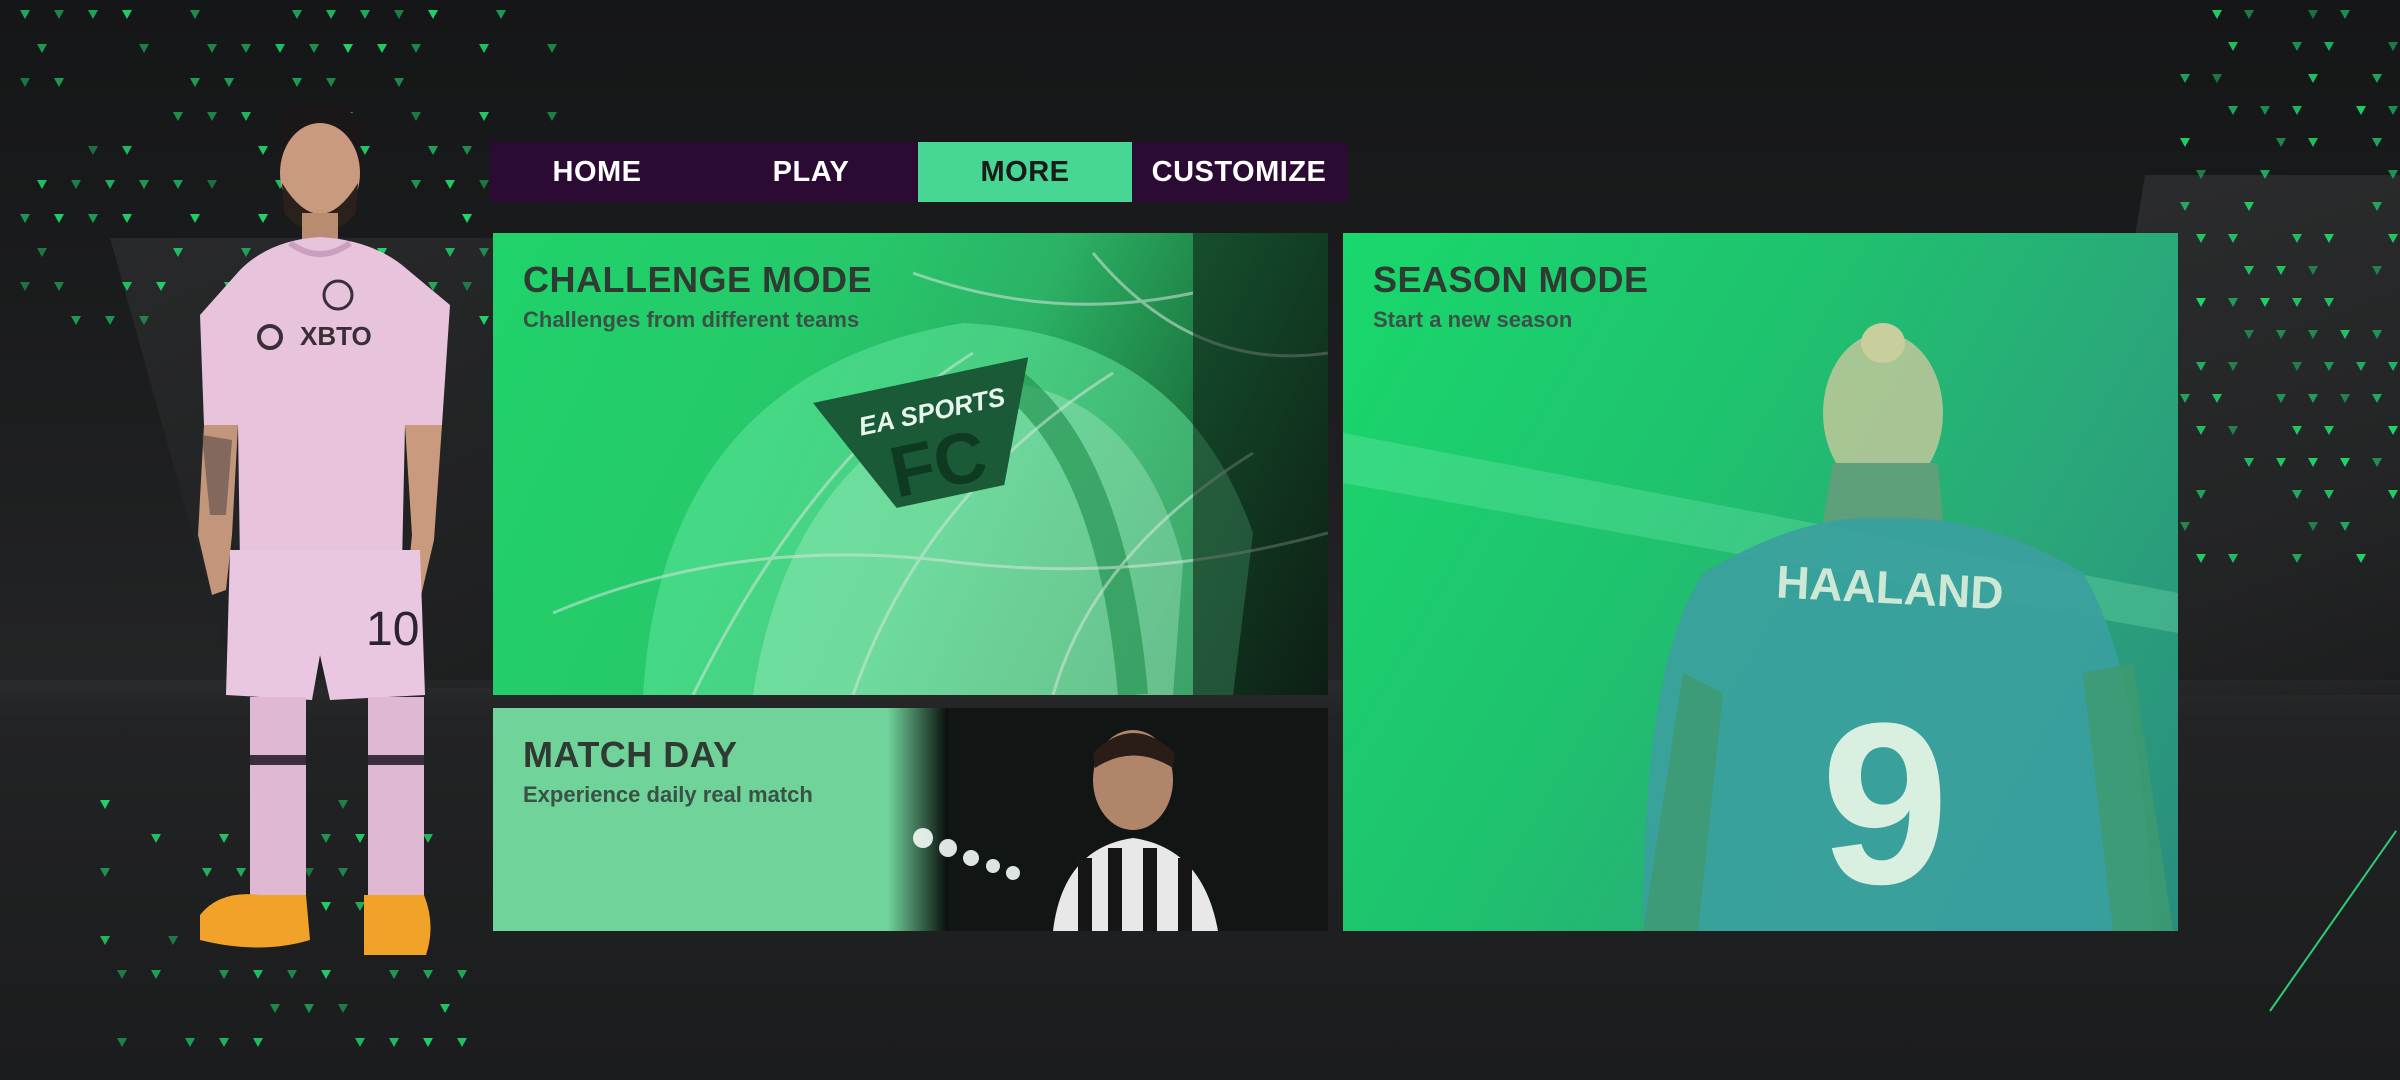 The image size is (2400, 1080). I want to click on tab-play: PLAY, so click(811, 172).